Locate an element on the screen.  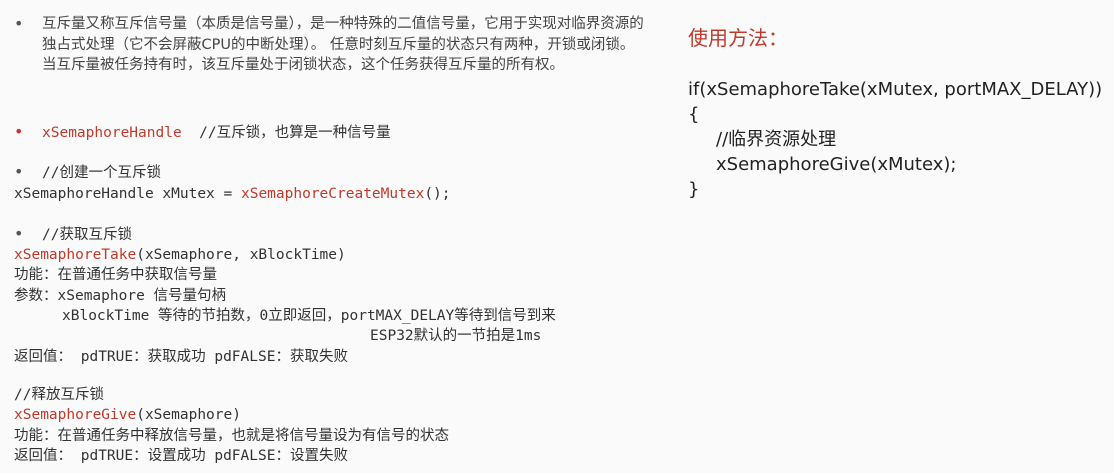
take-return: 返回值： pdTRUE：获取成功 pdFALSE：获取失败 is located at coordinates (181, 357).